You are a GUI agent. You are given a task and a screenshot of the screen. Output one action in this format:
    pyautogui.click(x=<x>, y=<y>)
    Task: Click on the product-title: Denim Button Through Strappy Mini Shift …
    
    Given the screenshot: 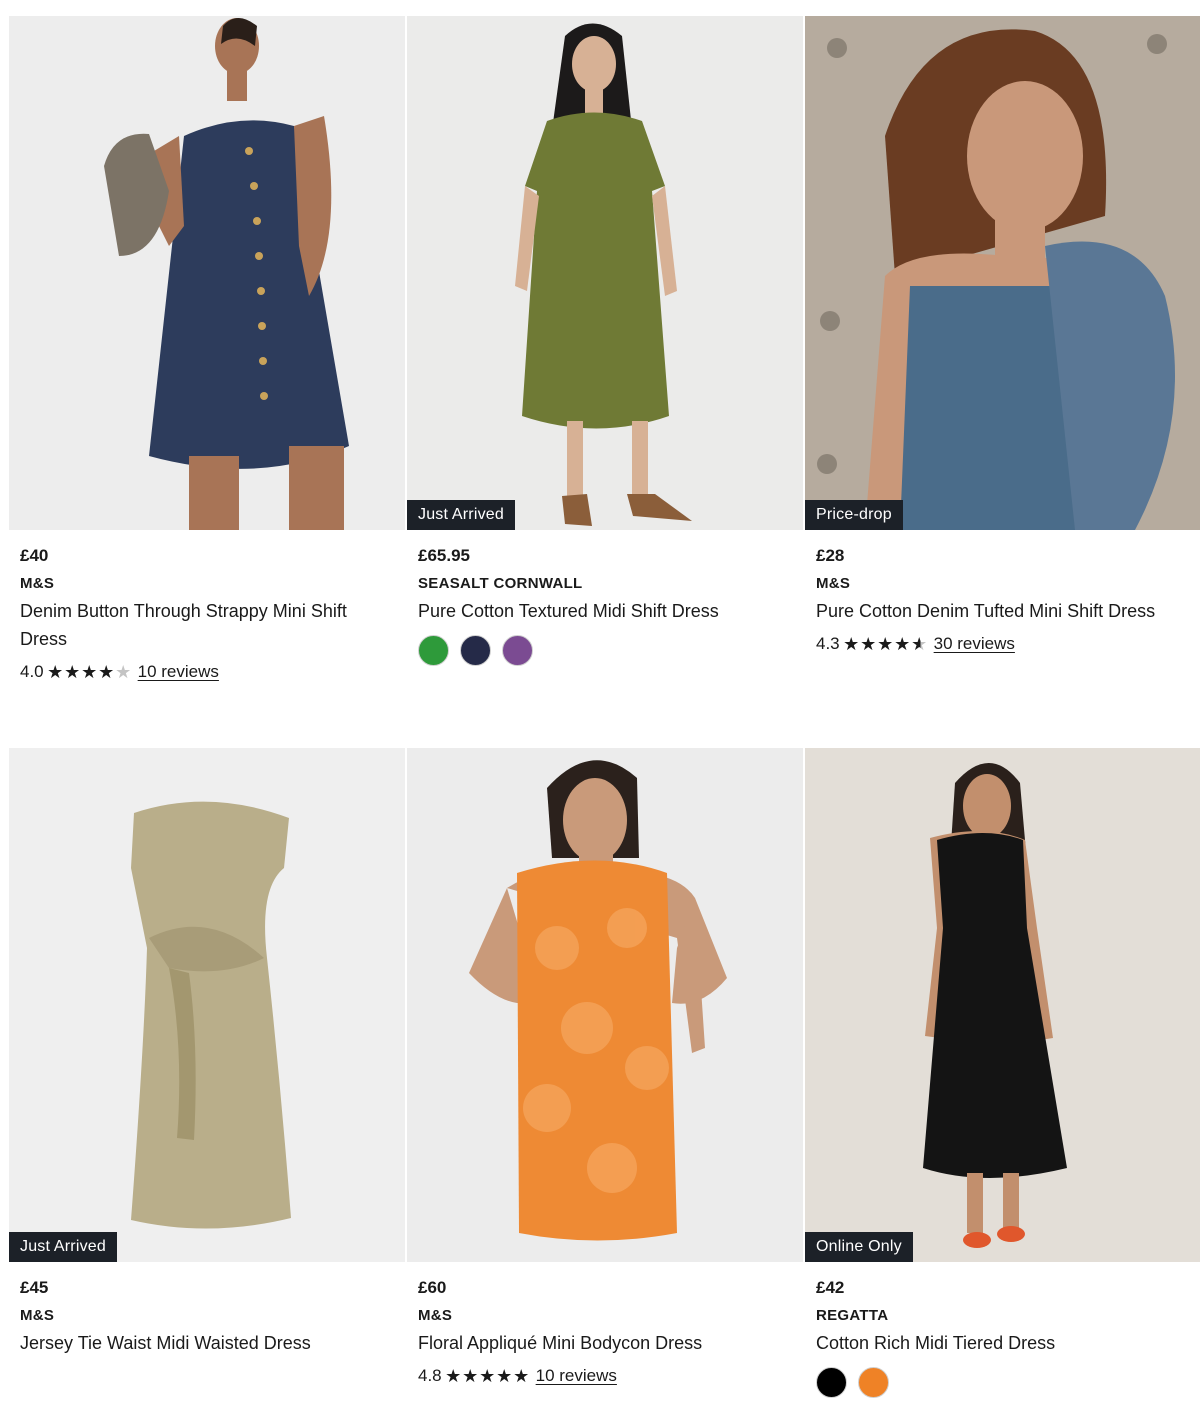 What is the action you would take?
    pyautogui.click(x=207, y=625)
    